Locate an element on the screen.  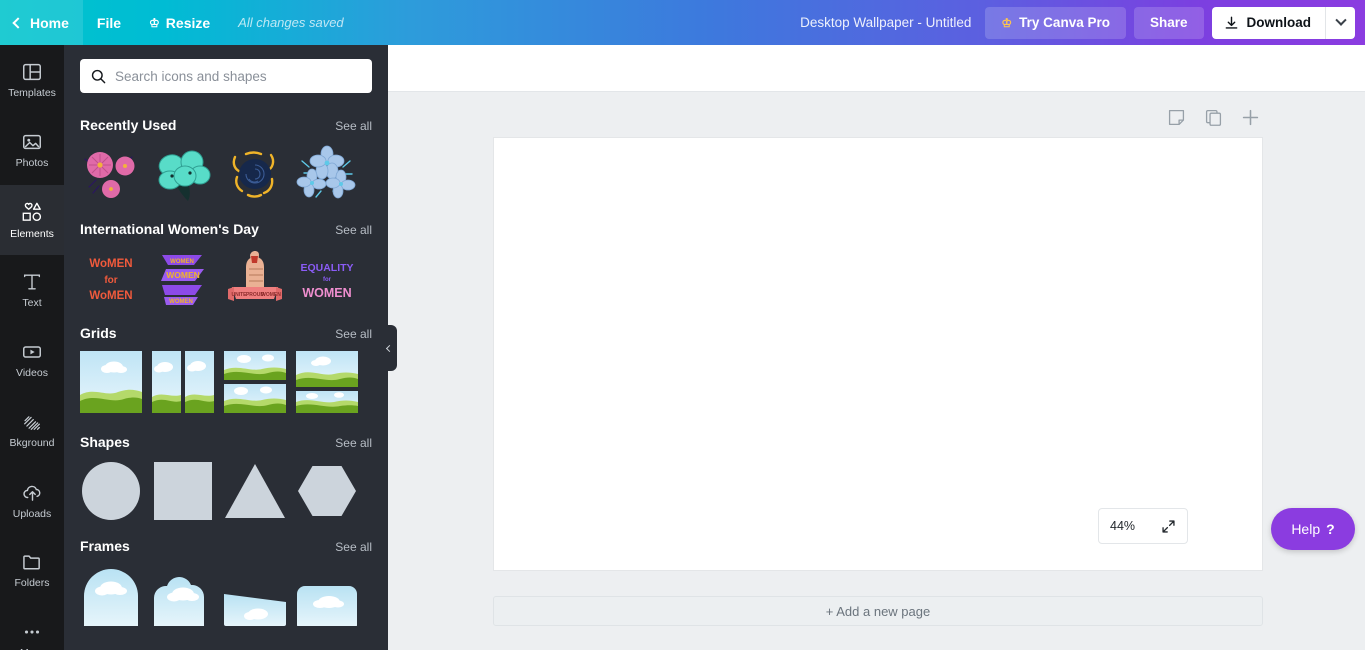
element-pink-daisies-sticker is located at coordinates (111, 174).